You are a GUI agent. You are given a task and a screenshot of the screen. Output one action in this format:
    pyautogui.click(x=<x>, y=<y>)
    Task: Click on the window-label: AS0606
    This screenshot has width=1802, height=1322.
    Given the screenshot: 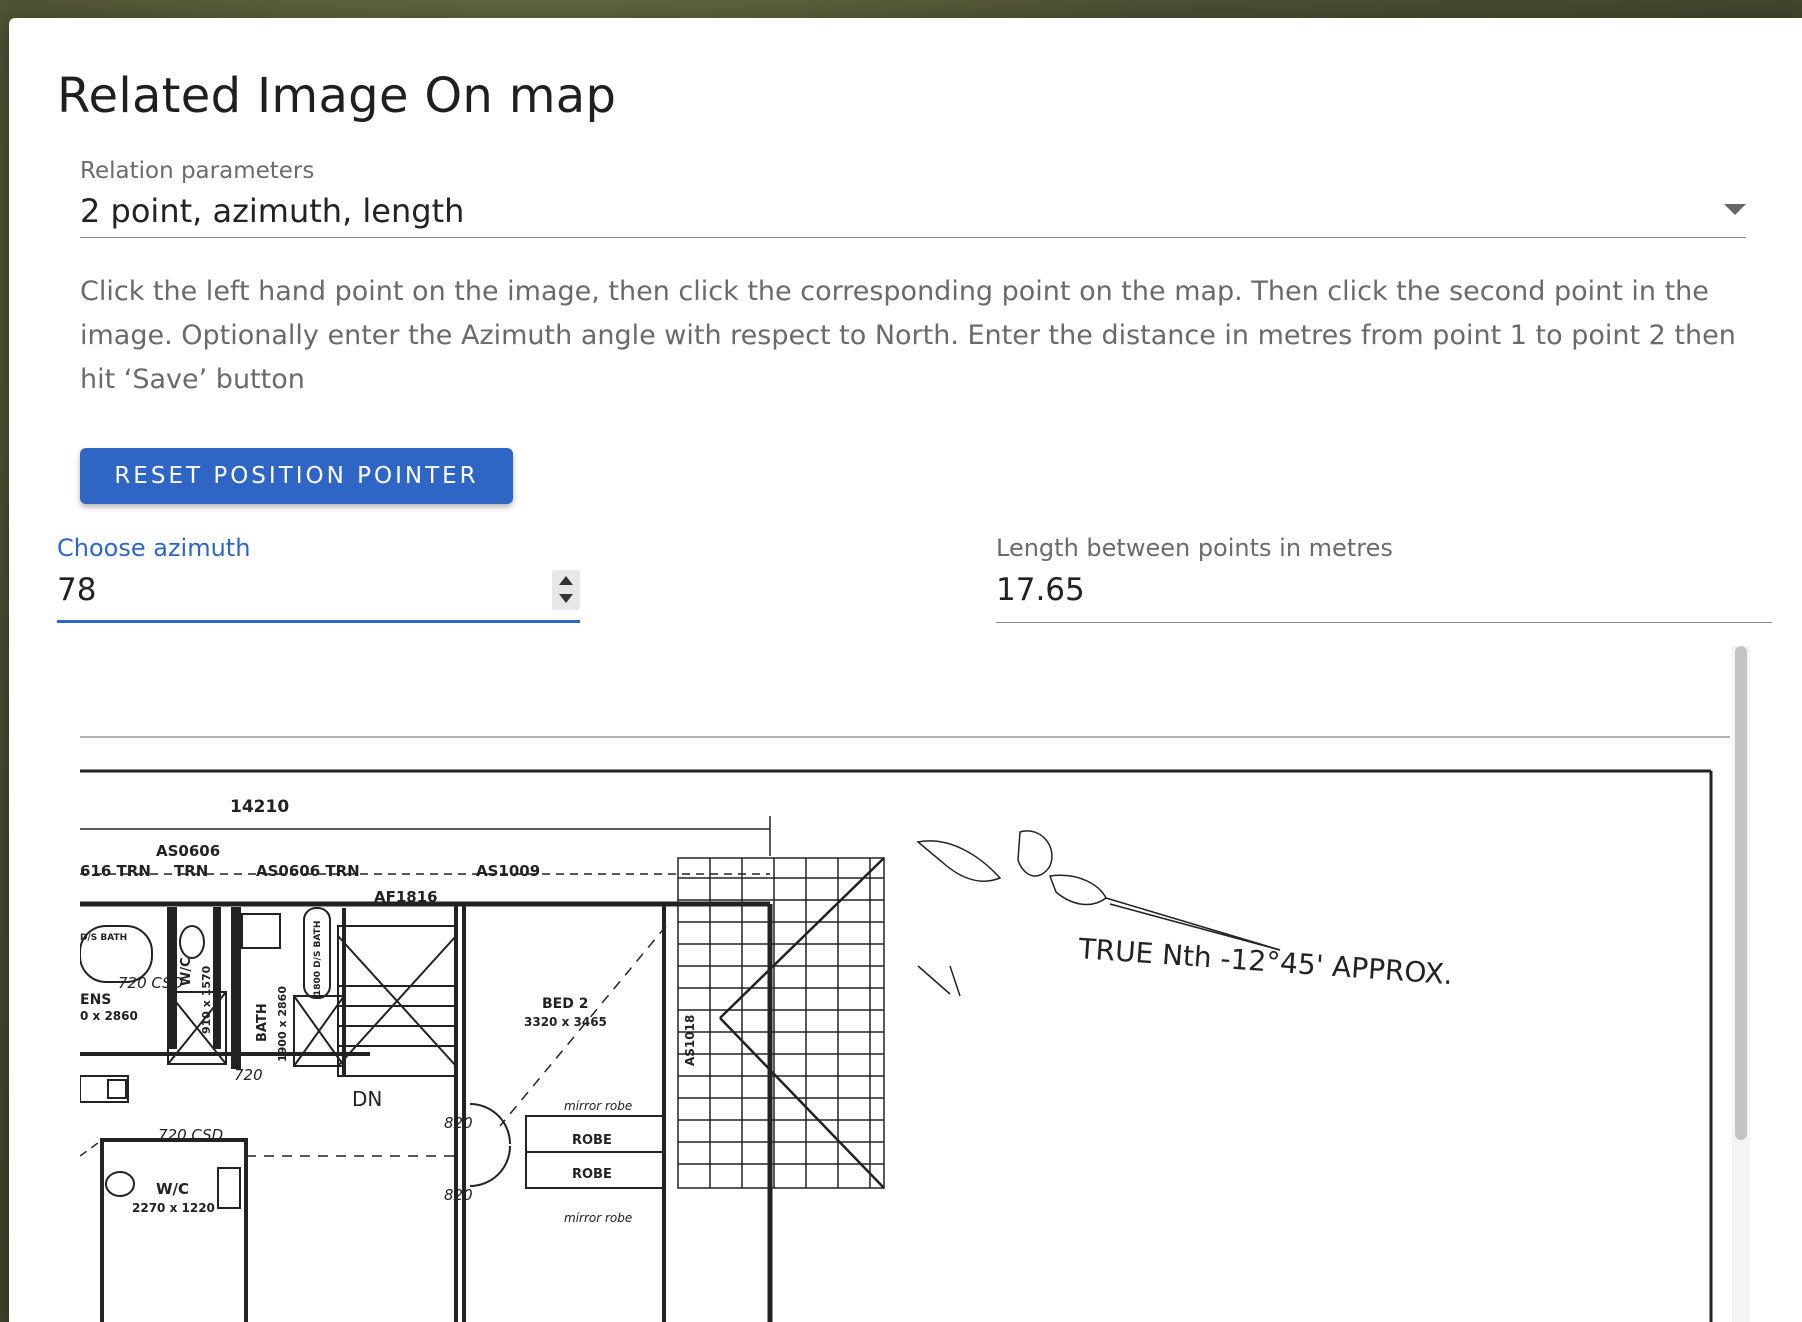 What is the action you would take?
    pyautogui.click(x=188, y=851)
    